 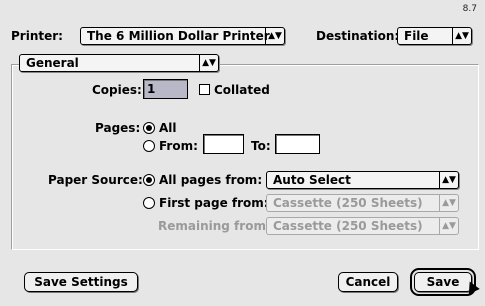 I want to click on printer-label: Printer:, so click(x=37, y=36).